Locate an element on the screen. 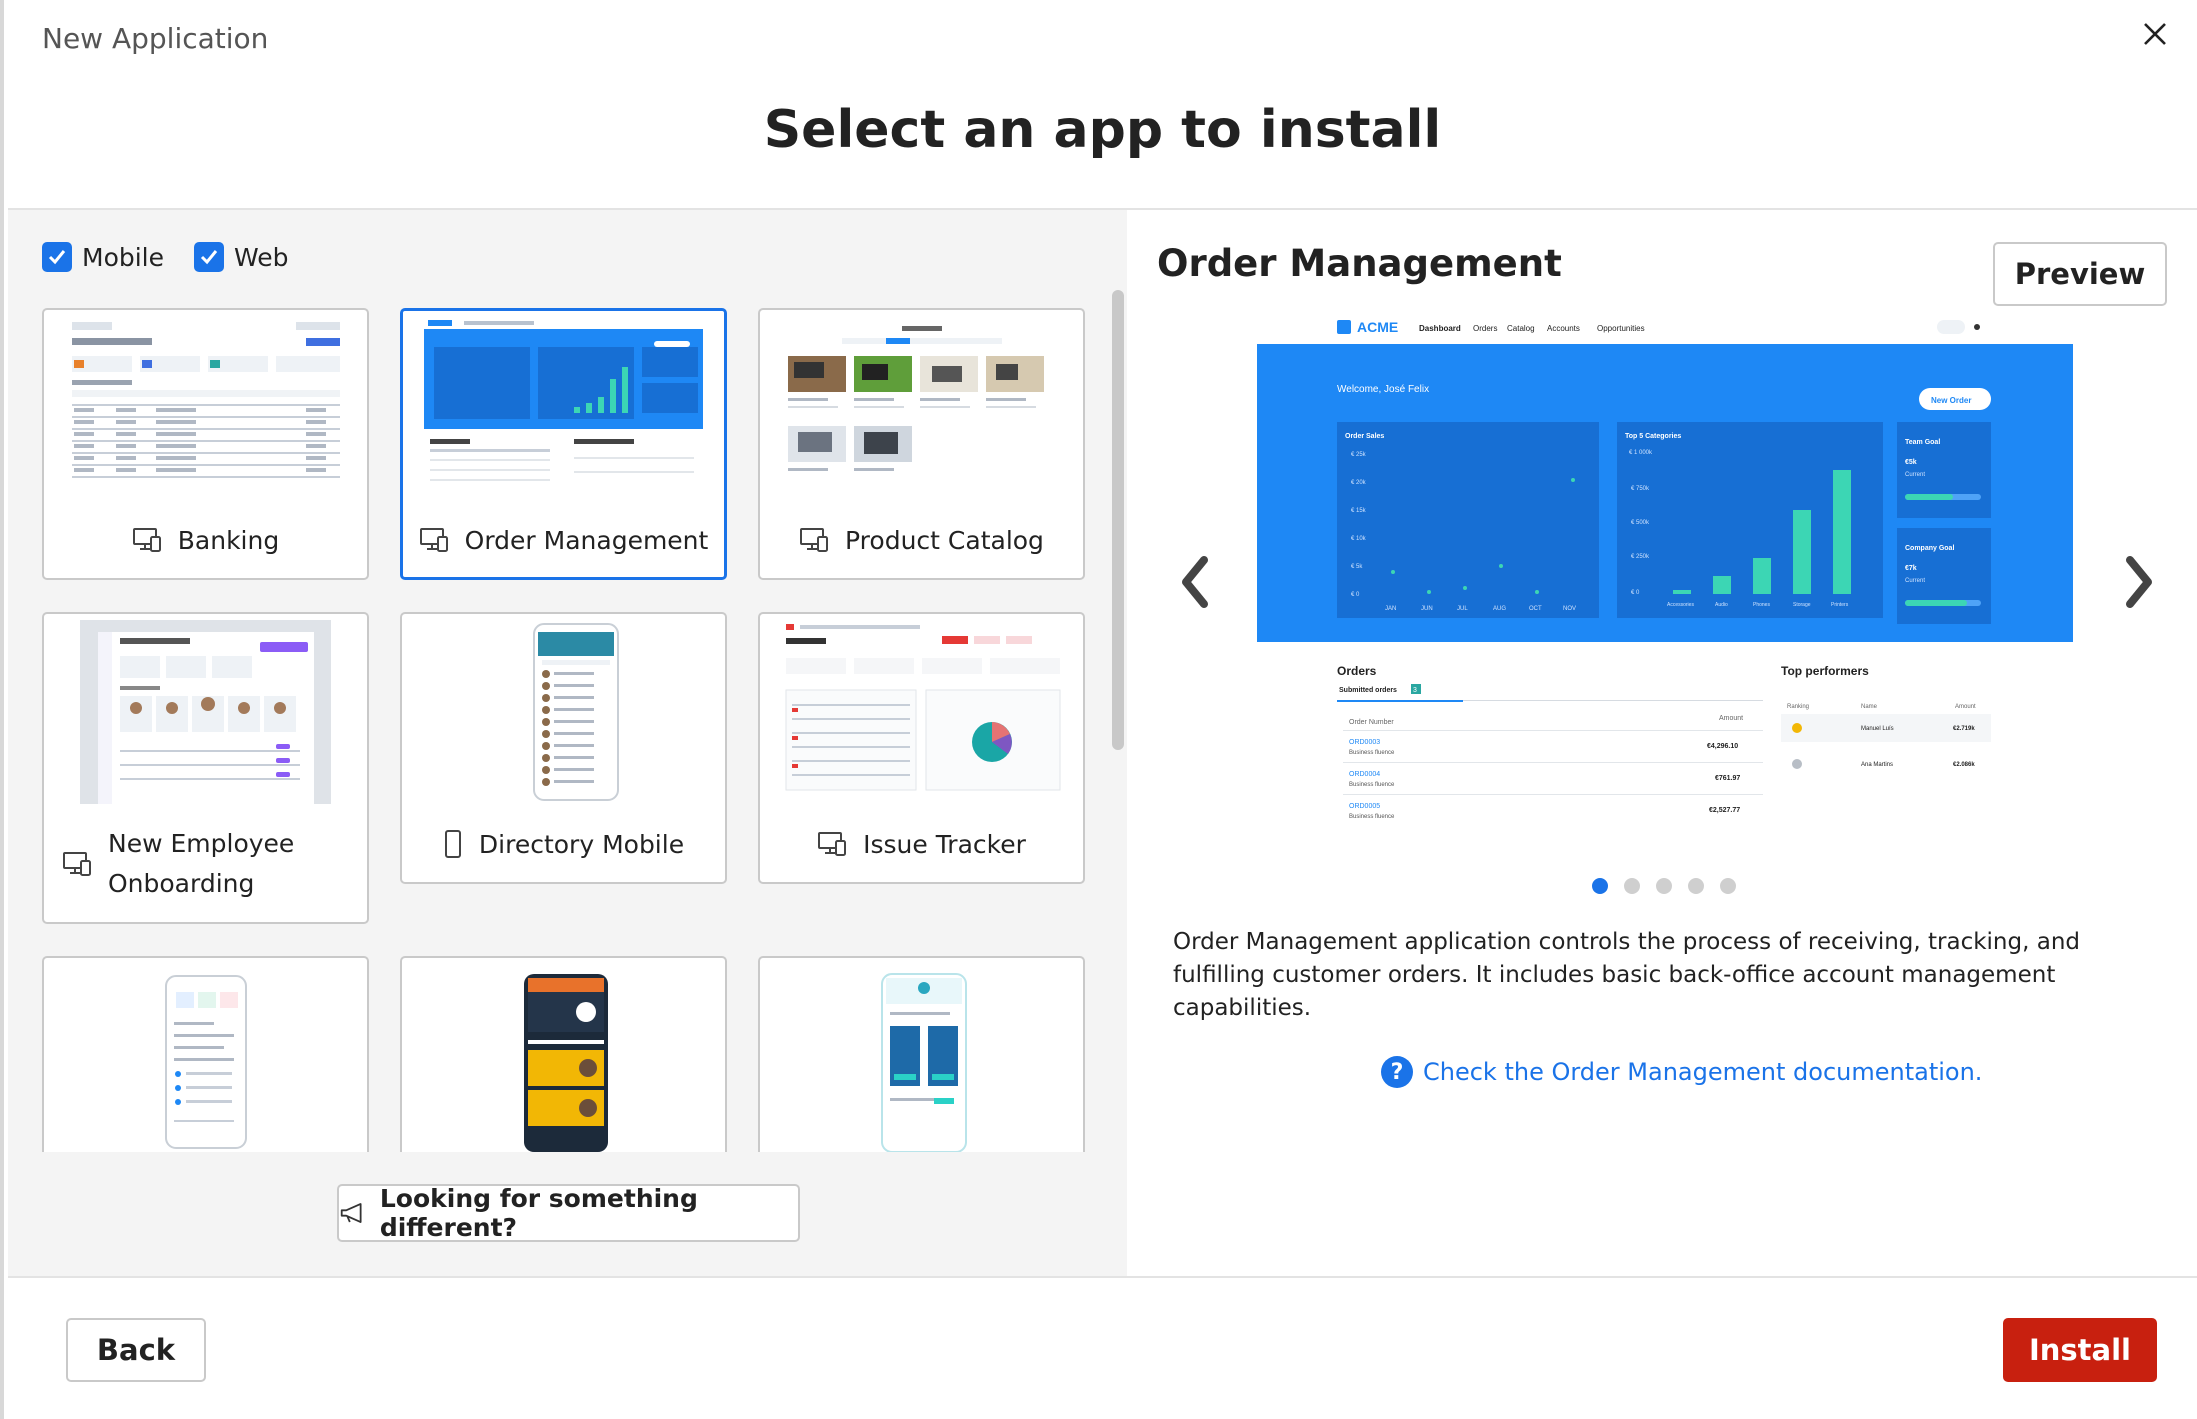 The width and height of the screenshot is (2197, 1419). svg-text: Audio is located at coordinates (1721, 605).